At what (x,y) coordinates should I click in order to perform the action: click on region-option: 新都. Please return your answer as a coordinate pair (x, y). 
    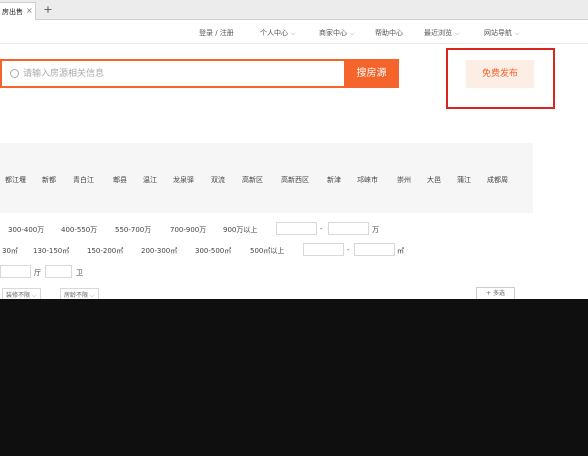
    Looking at the image, I should click on (49, 180).